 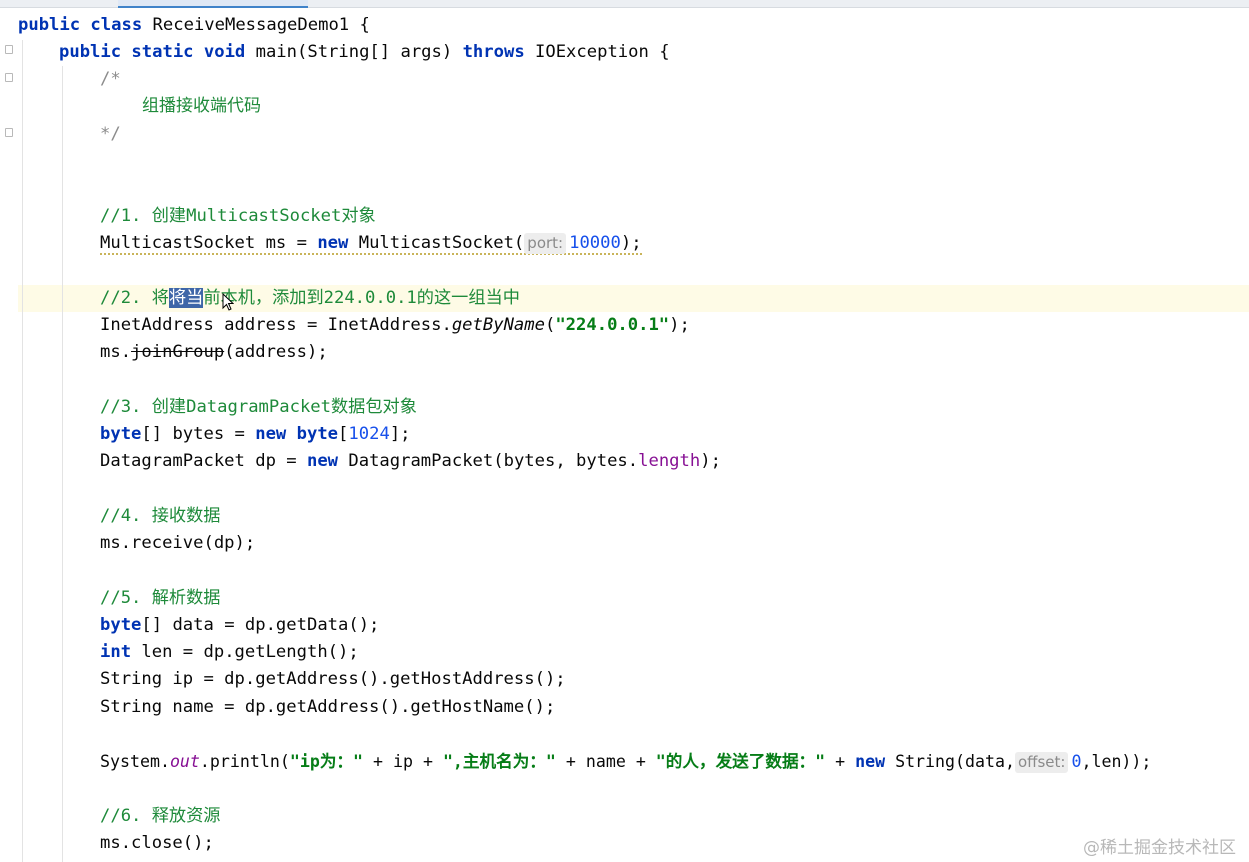 I want to click on text-cursor-pointer-icon, so click(x=228, y=302).